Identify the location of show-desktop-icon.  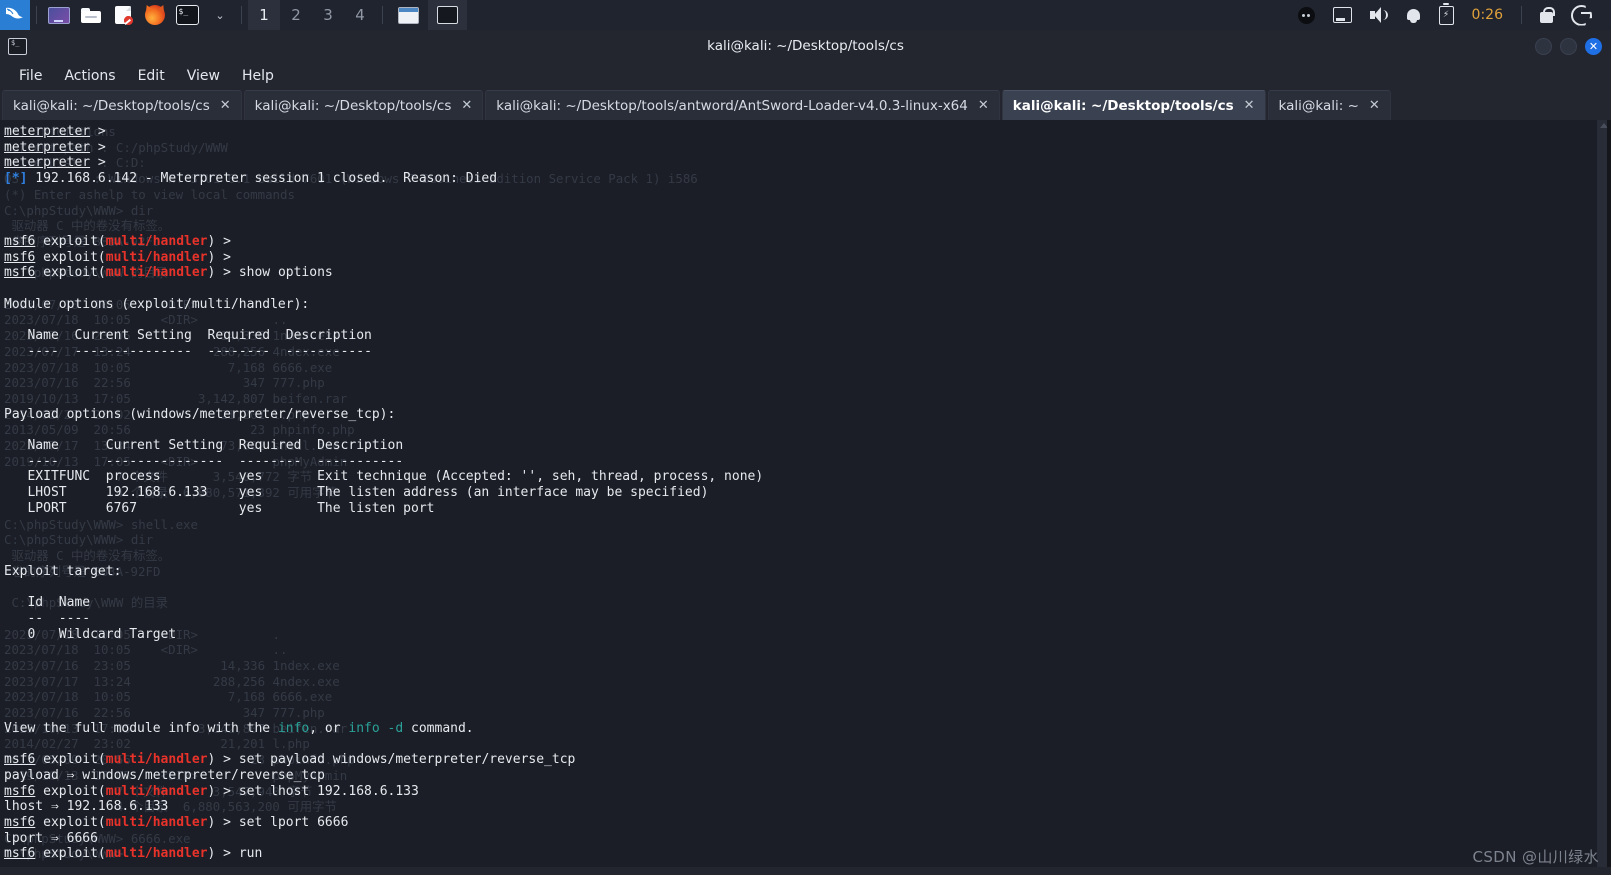
(59, 15).